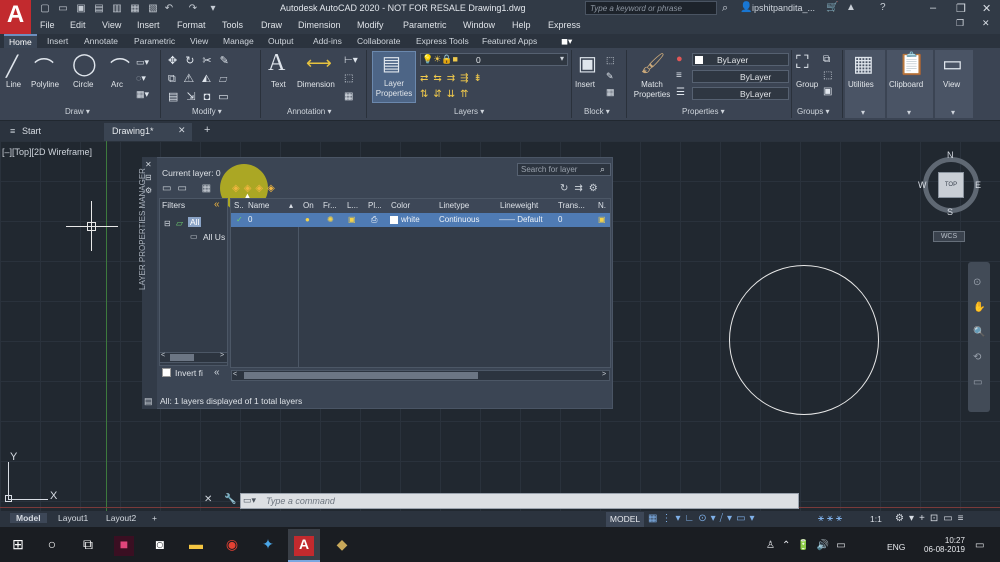 The height and width of the screenshot is (562, 1000). Describe the element at coordinates (827, 76) in the screenshot. I see `group-small-tools: ⧉ ⬚ ▣` at that location.